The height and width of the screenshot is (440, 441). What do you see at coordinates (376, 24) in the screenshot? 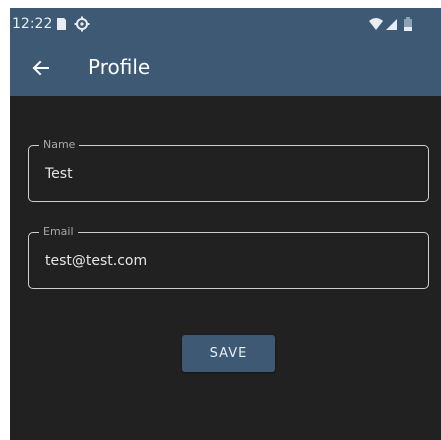
I see `wifi-icon` at bounding box center [376, 24].